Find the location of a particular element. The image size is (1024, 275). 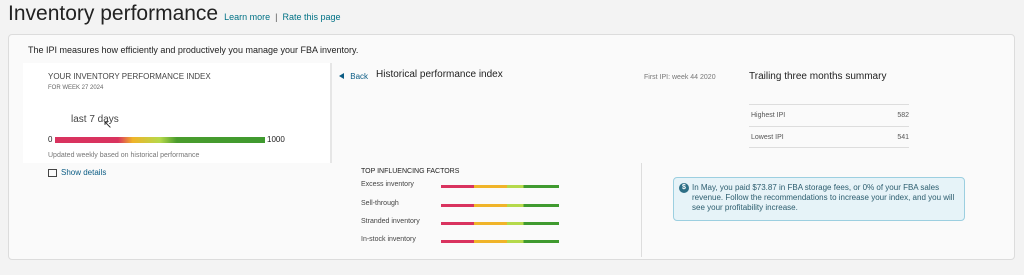

trailing-summary-title: Trailing three months summary is located at coordinates (818, 76).